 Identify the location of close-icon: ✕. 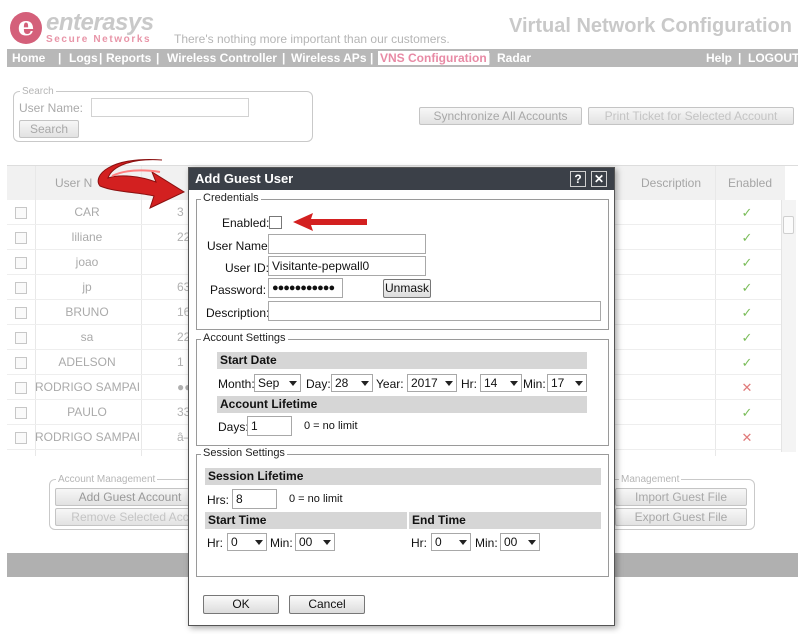
(599, 179).